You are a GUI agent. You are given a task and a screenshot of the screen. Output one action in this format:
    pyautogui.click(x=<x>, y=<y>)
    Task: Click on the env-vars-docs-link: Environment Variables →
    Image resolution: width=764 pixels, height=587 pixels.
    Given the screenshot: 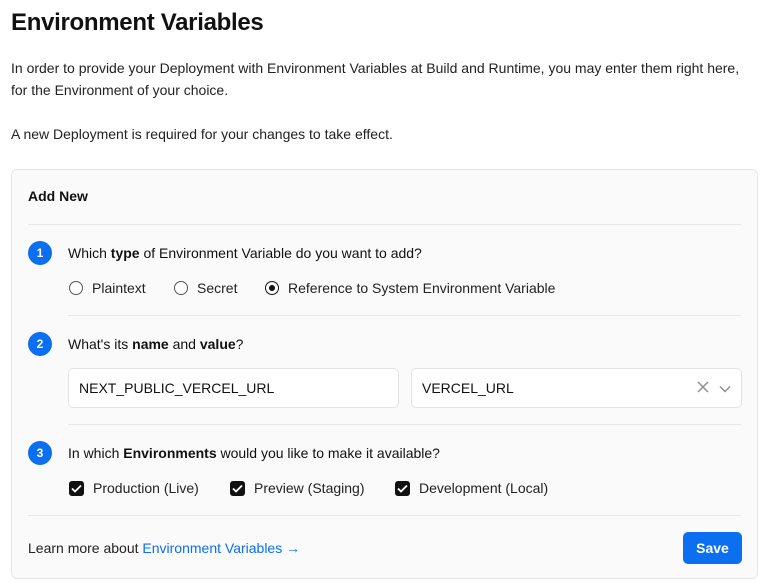 What is the action you would take?
    pyautogui.click(x=221, y=548)
    